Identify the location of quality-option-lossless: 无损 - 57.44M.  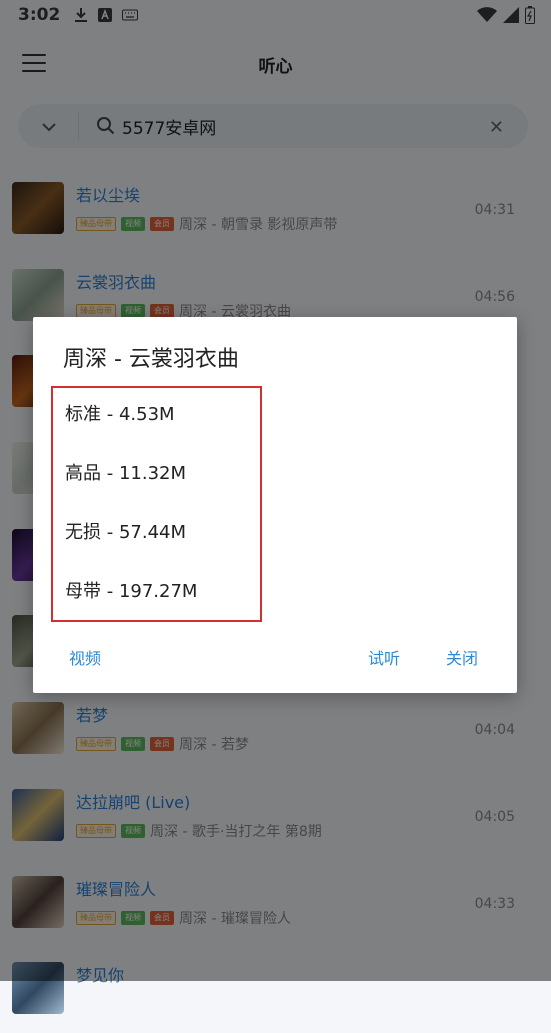
(125, 531).